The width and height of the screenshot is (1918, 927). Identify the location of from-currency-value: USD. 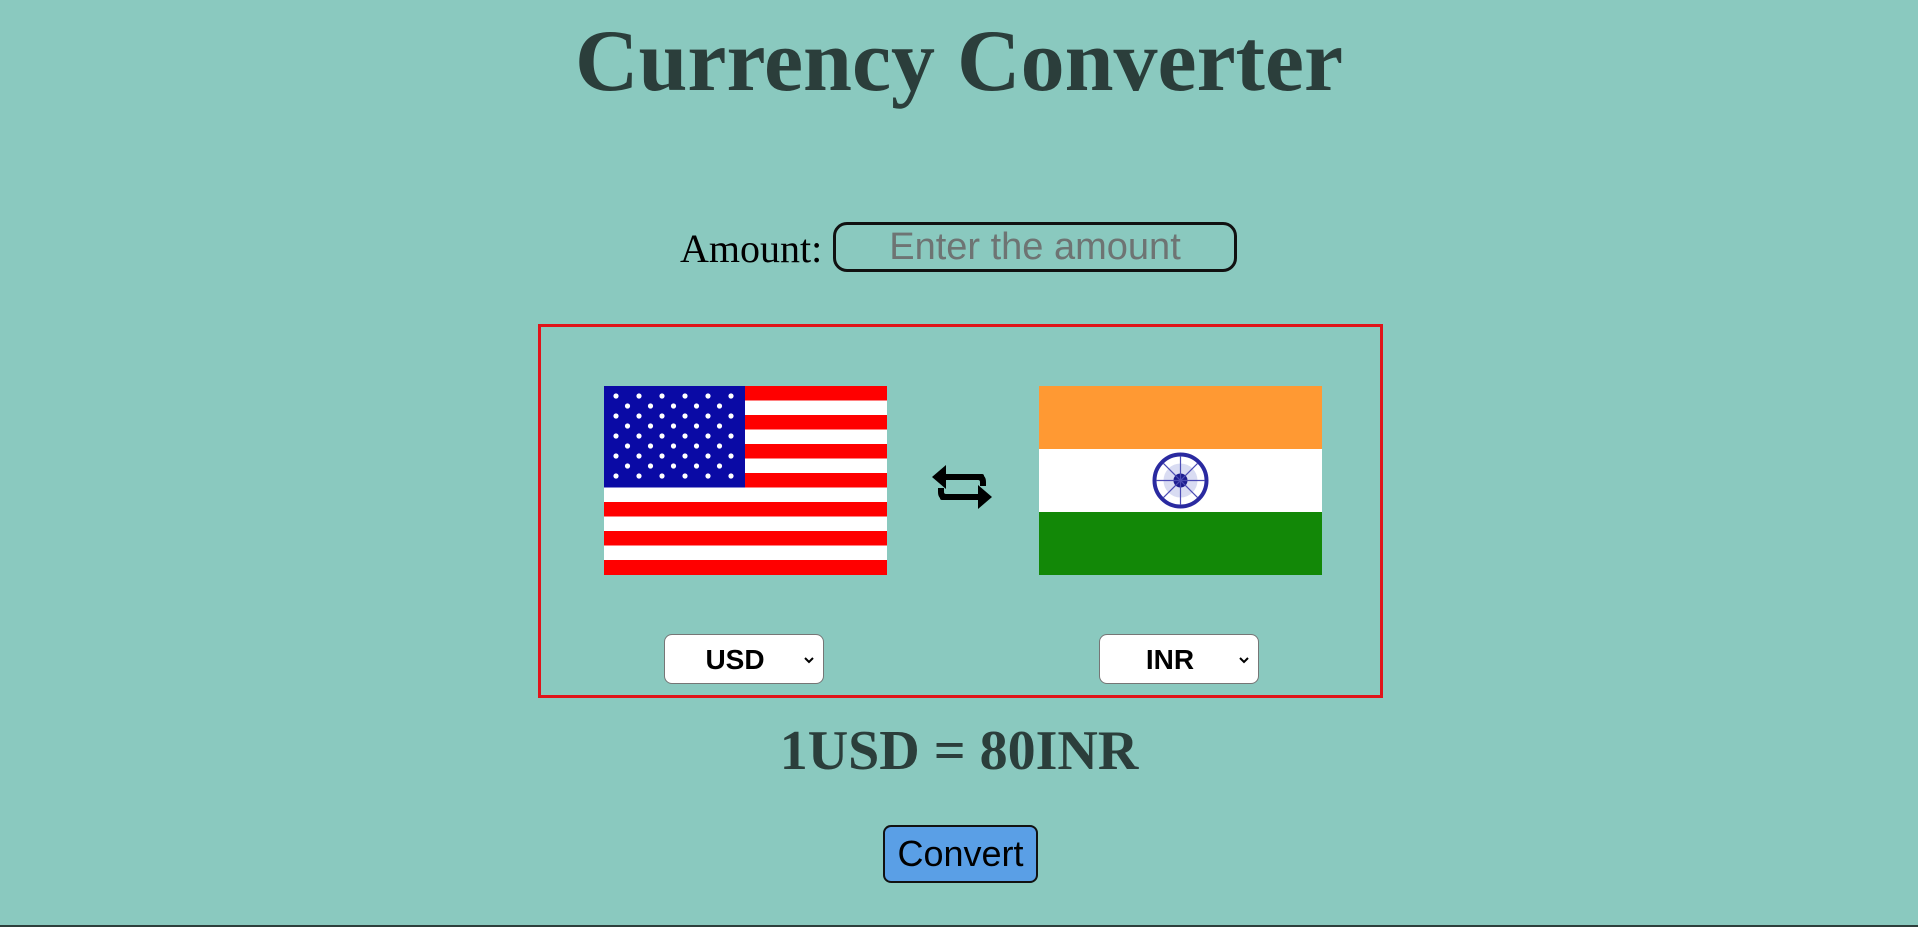
(735, 659).